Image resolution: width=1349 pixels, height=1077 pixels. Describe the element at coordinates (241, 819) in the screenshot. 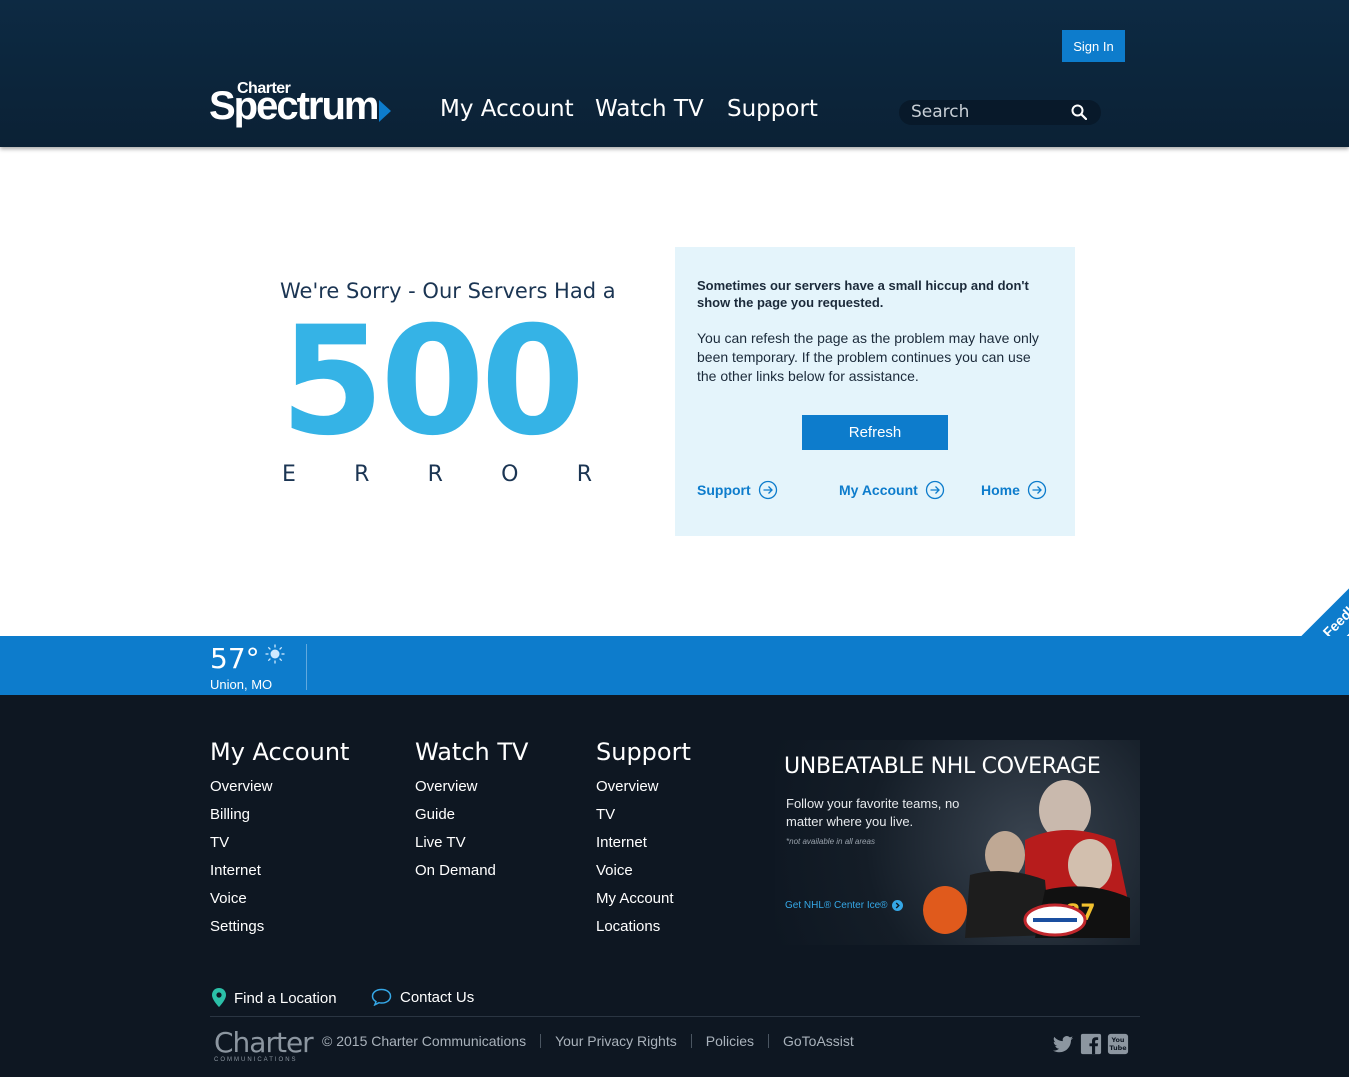

I see `footer-link: Billing` at that location.